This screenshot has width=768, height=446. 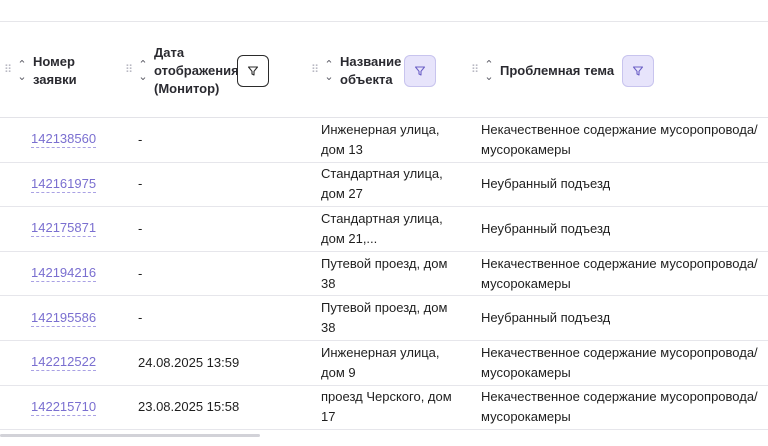 I want to click on cell-object: Стандартная улица, дом 27, so click(x=382, y=184).